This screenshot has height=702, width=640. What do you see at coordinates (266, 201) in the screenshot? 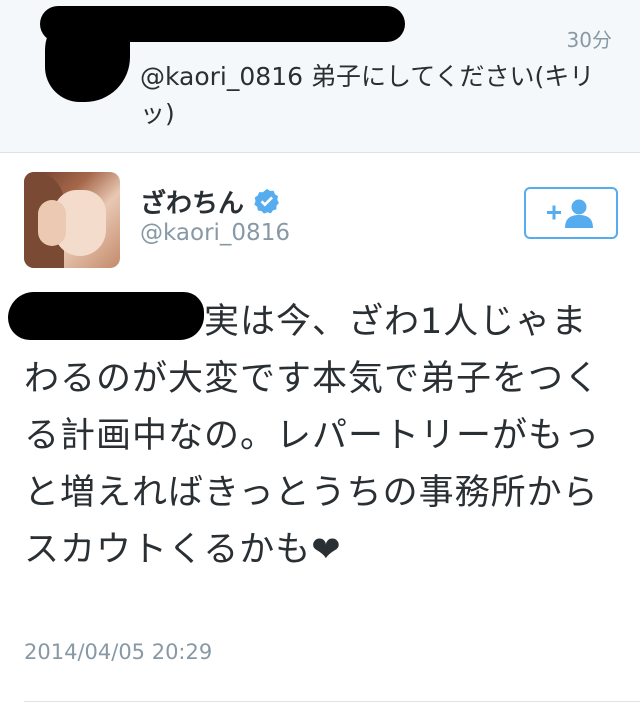
I see `verified-badge-icon` at bounding box center [266, 201].